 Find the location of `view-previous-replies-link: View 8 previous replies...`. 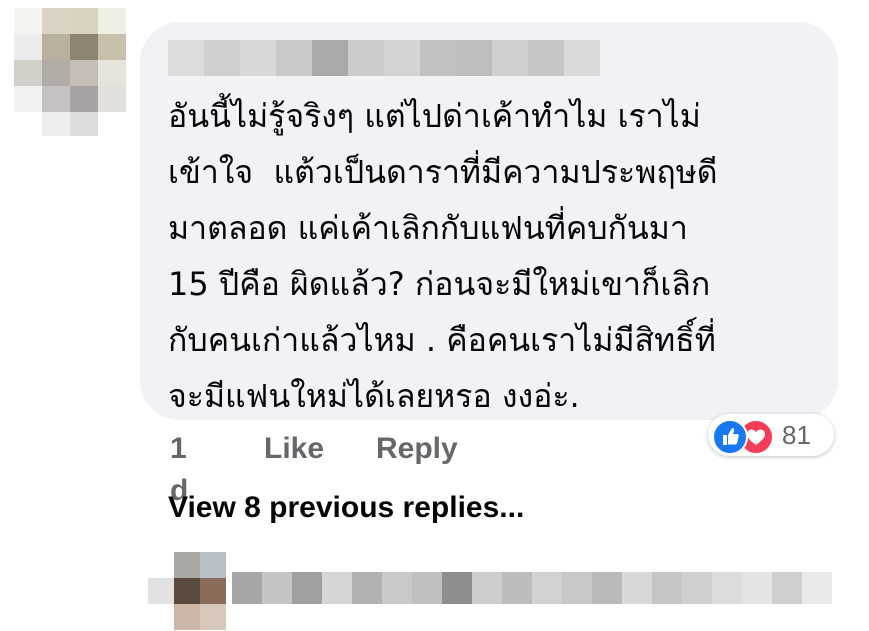

view-previous-replies-link: View 8 previous replies... is located at coordinates (346, 508).